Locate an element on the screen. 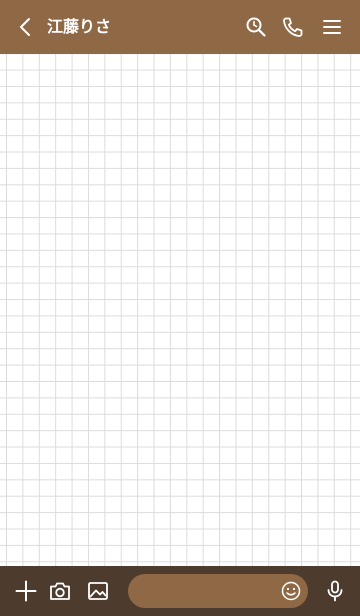 The image size is (360, 616). search-icon is located at coordinates (256, 27).